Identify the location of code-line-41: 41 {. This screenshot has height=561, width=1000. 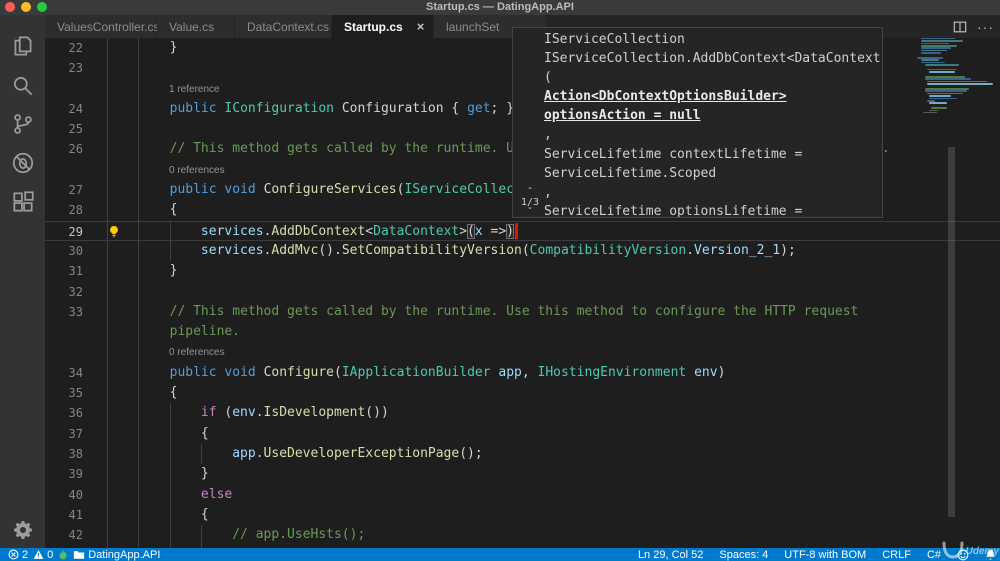
(522, 515).